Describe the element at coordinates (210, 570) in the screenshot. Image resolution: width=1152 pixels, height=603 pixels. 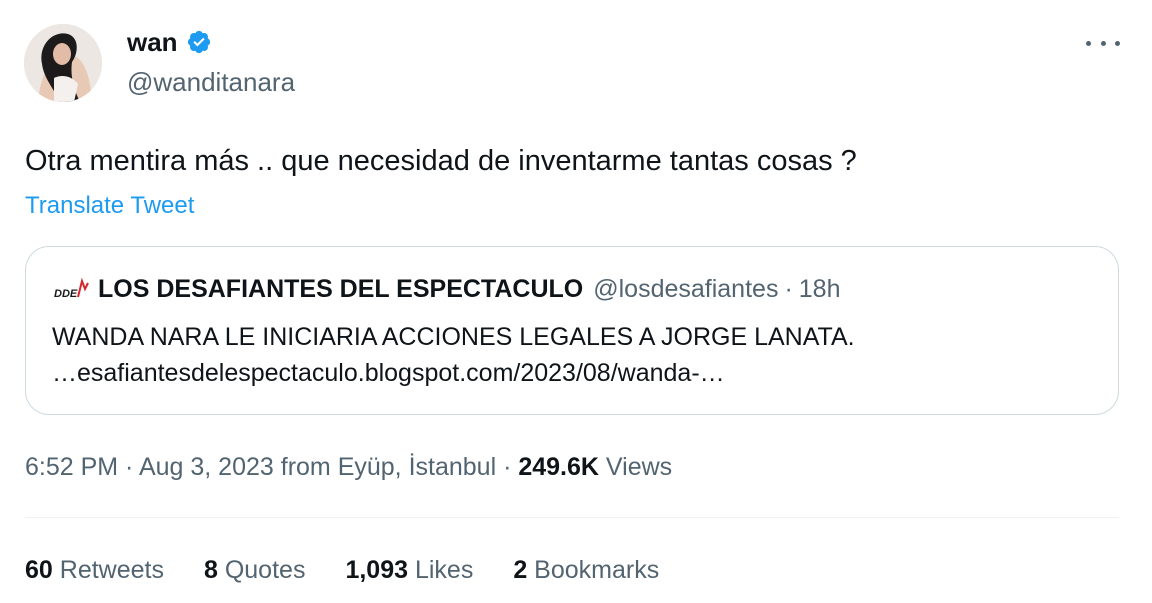
I see `quotes-count: 8` at that location.